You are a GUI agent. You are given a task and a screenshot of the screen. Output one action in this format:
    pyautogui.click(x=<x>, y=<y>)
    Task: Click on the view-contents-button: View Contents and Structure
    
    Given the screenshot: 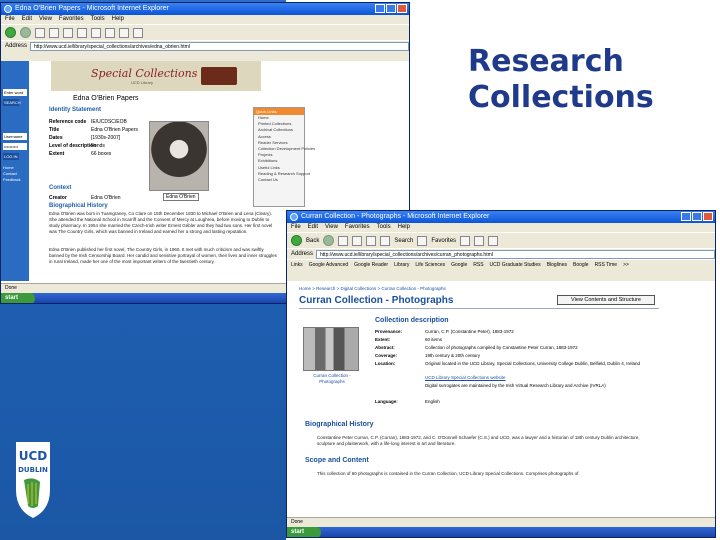 What is the action you would take?
    pyautogui.click(x=606, y=300)
    